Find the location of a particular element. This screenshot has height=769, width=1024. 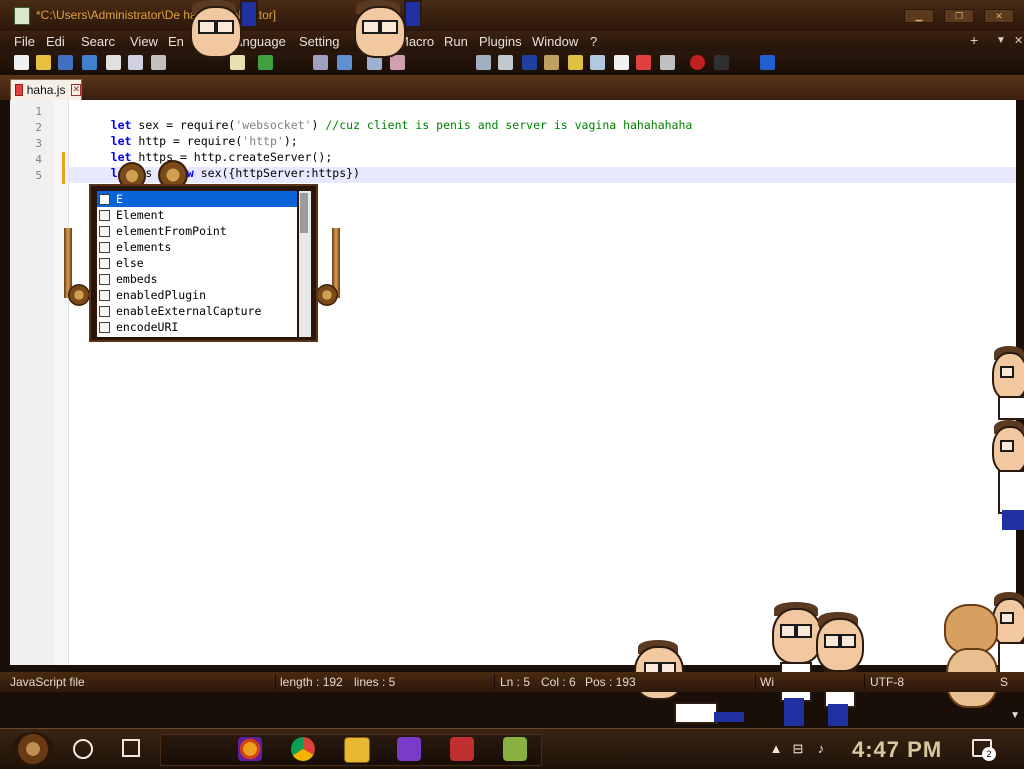

redo-icon is located at coordinates (265, 62).